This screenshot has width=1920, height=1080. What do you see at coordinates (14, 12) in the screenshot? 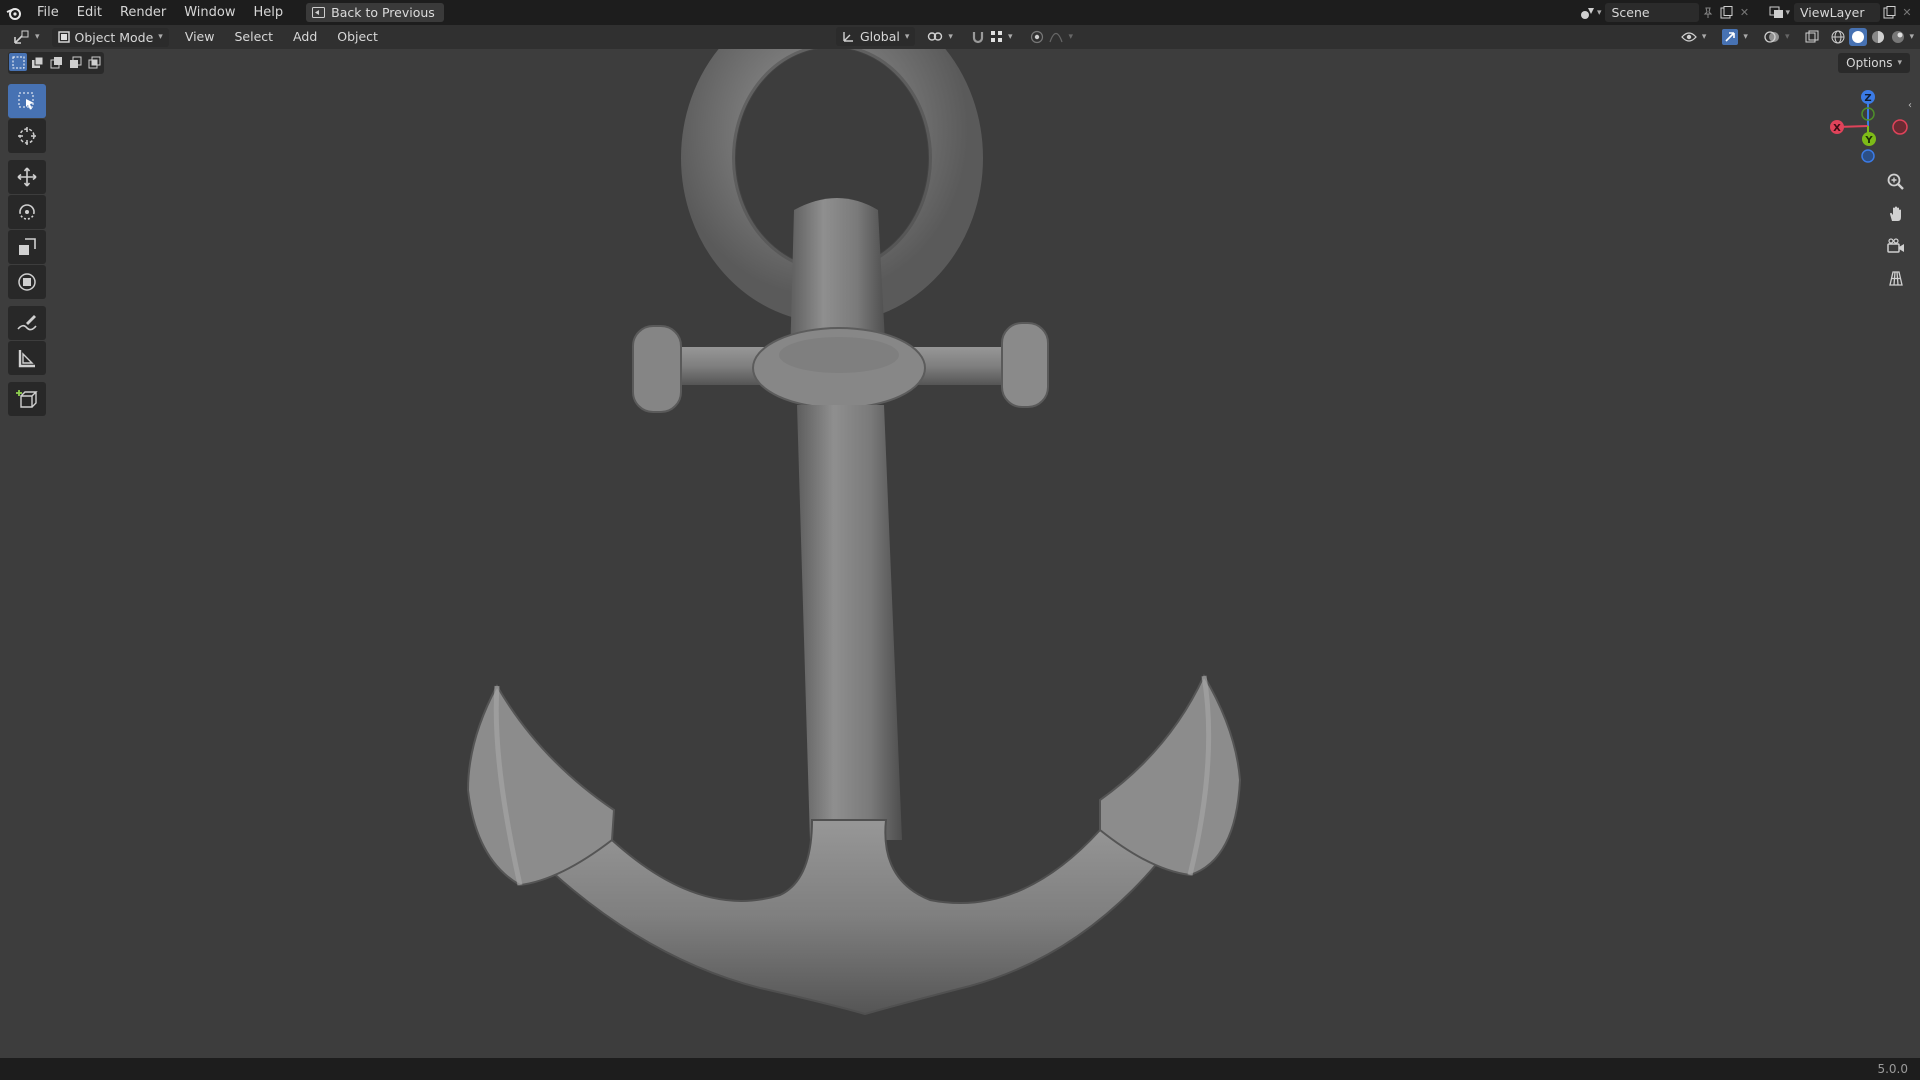
I see `blender-logo-icon` at bounding box center [14, 12].